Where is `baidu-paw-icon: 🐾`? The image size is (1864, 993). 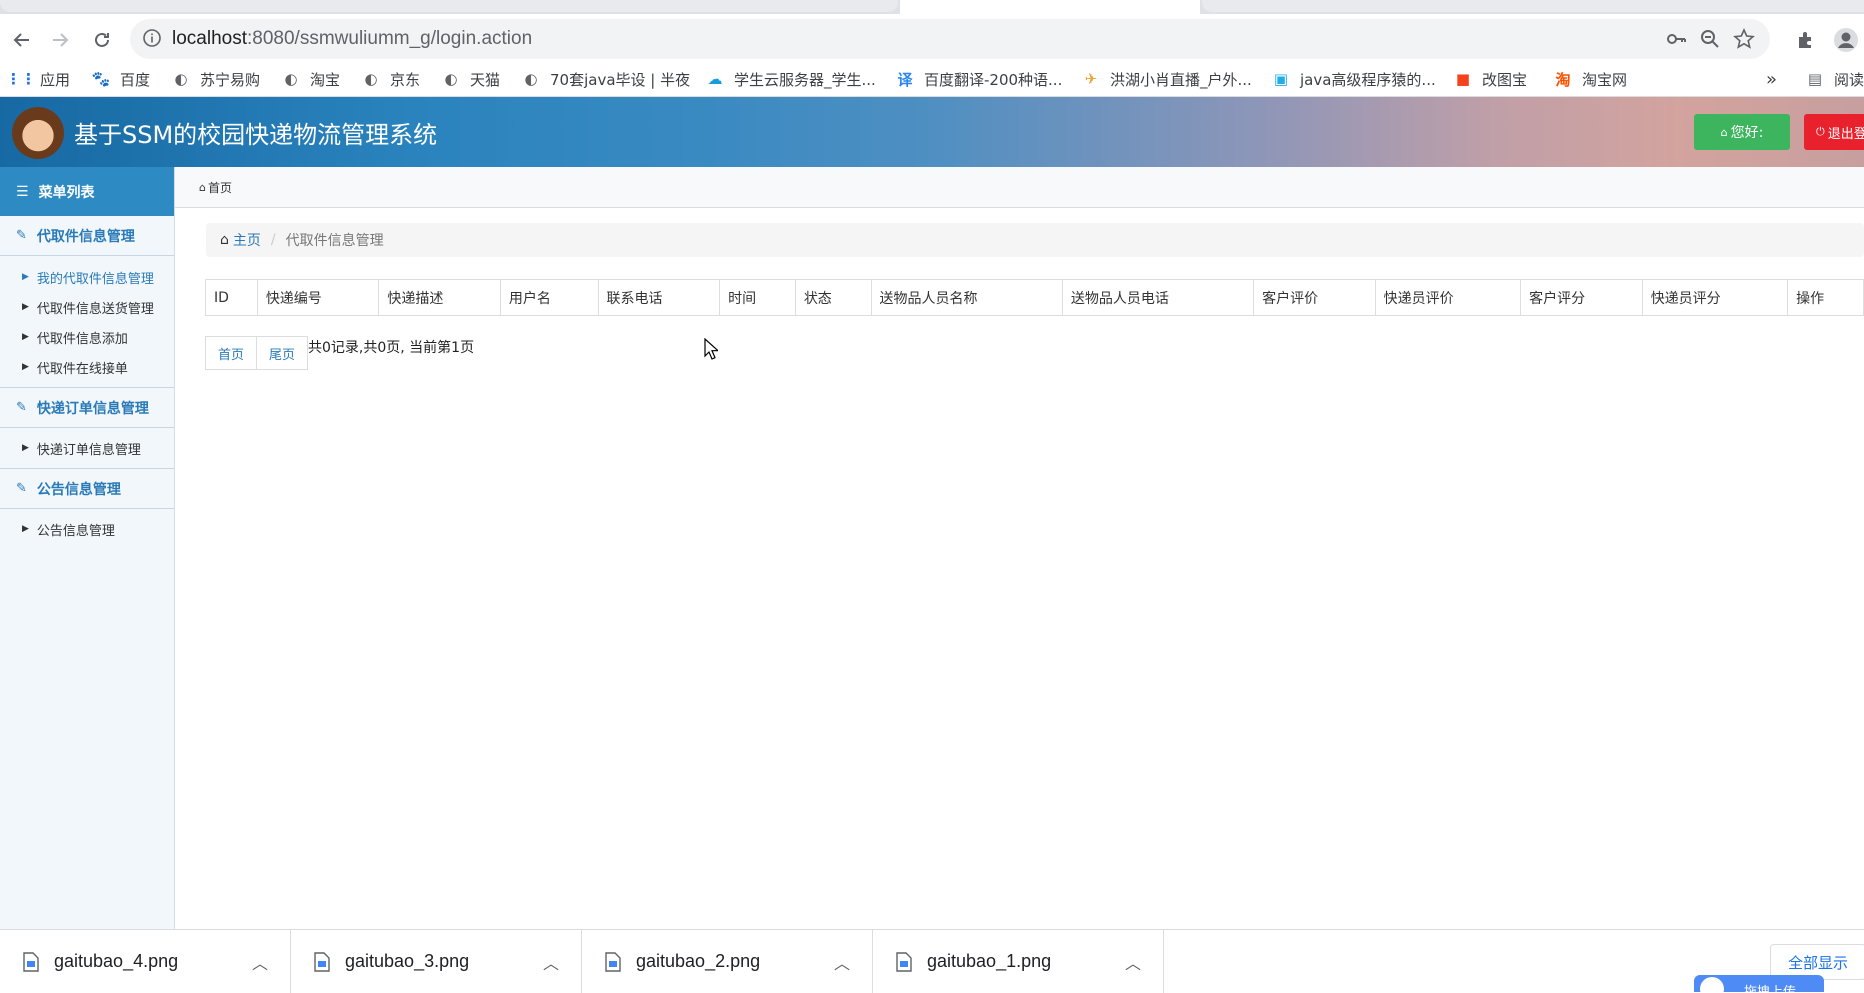 baidu-paw-icon: 🐾 is located at coordinates (101, 79).